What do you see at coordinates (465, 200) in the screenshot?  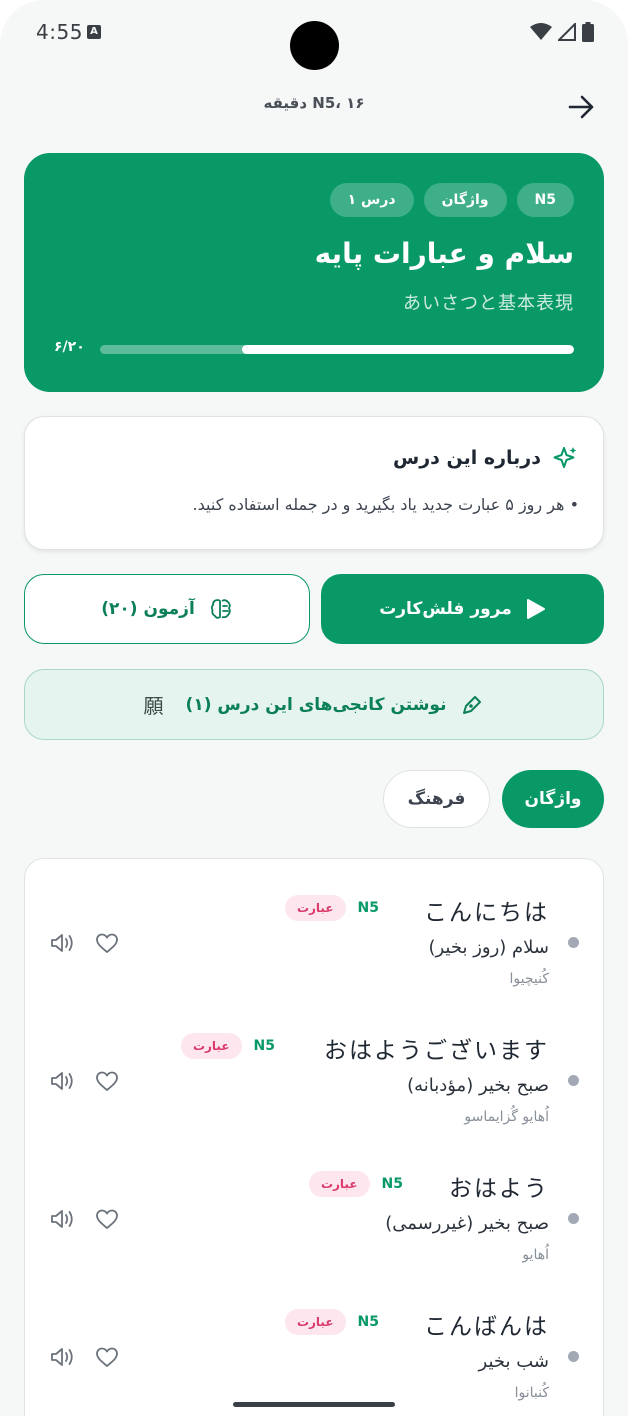 I see `chip-category: واژگان` at bounding box center [465, 200].